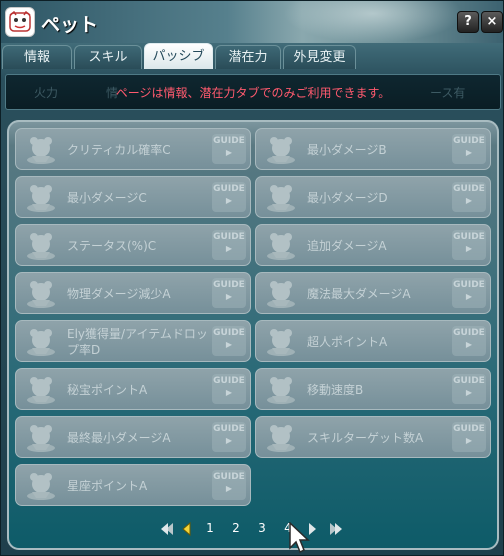  I want to click on passive-slot: スキルターゲット数A GUIDE ▶, so click(373, 437).